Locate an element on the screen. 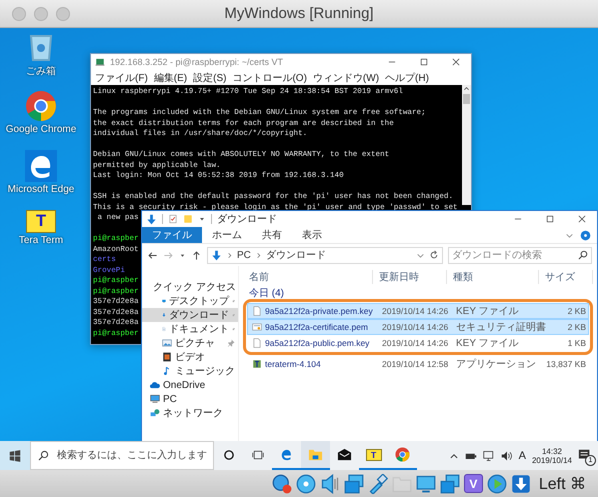 This screenshot has height=497, width=598. menu-item: 編集(E) is located at coordinates (171, 77).